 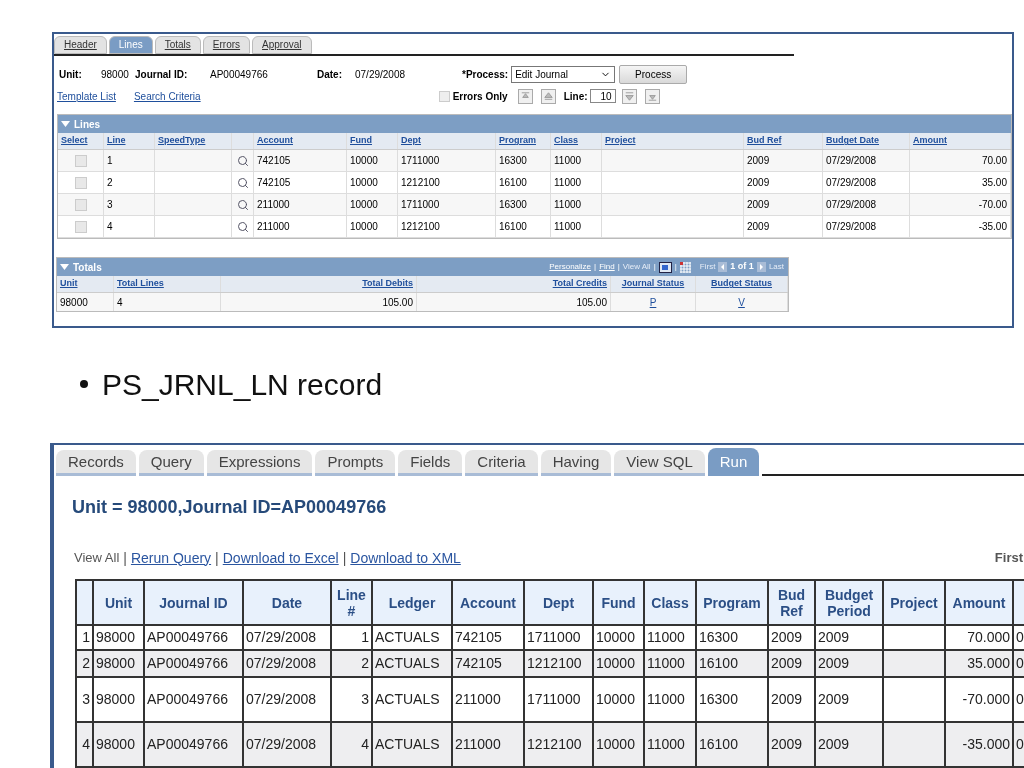 What do you see at coordinates (430, 463) in the screenshot?
I see `tab: Fields` at bounding box center [430, 463].